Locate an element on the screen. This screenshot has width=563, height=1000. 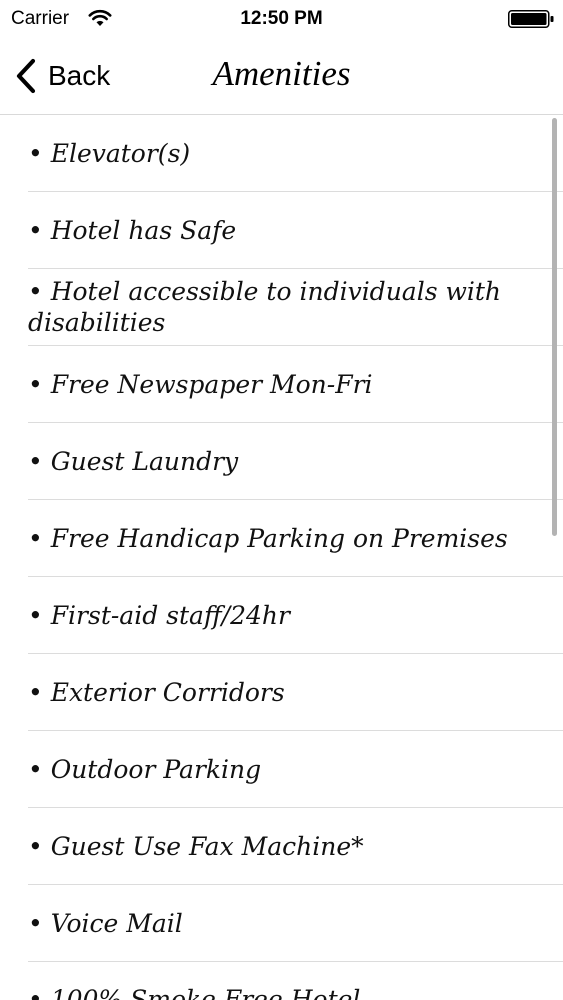
status-bar: Carrier 12:50 PM is located at coordinates (281, 19).